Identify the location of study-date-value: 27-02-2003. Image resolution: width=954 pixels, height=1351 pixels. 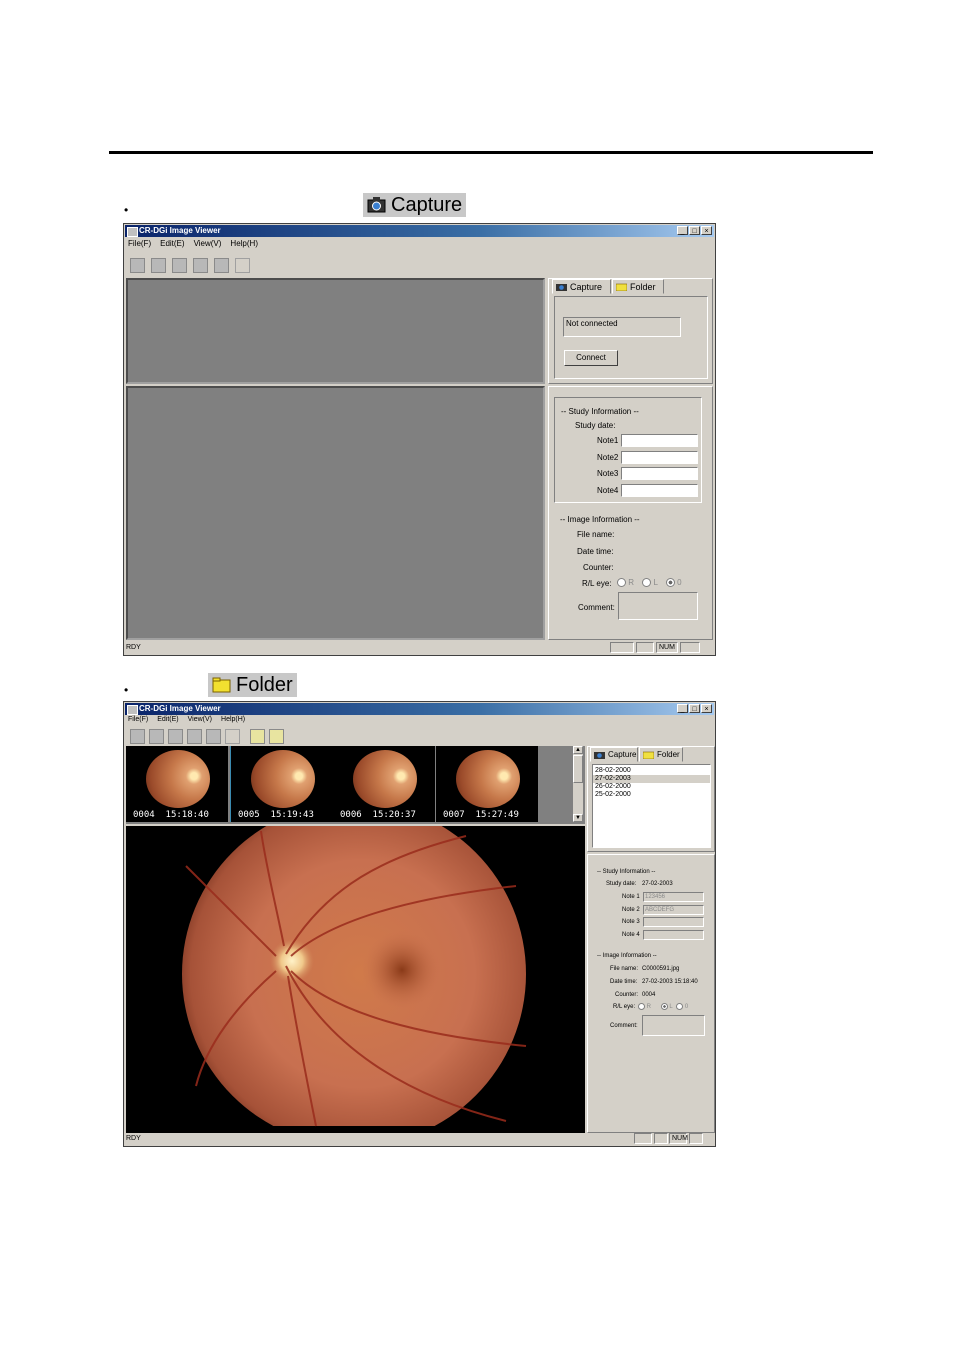
(657, 884).